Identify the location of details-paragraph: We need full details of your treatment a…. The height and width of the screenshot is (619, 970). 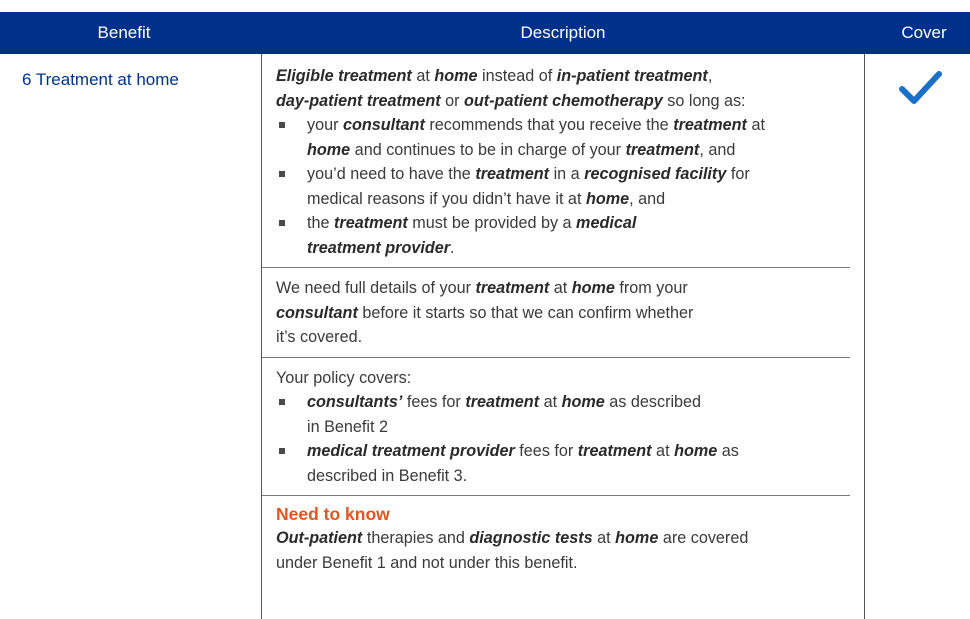
(485, 312).